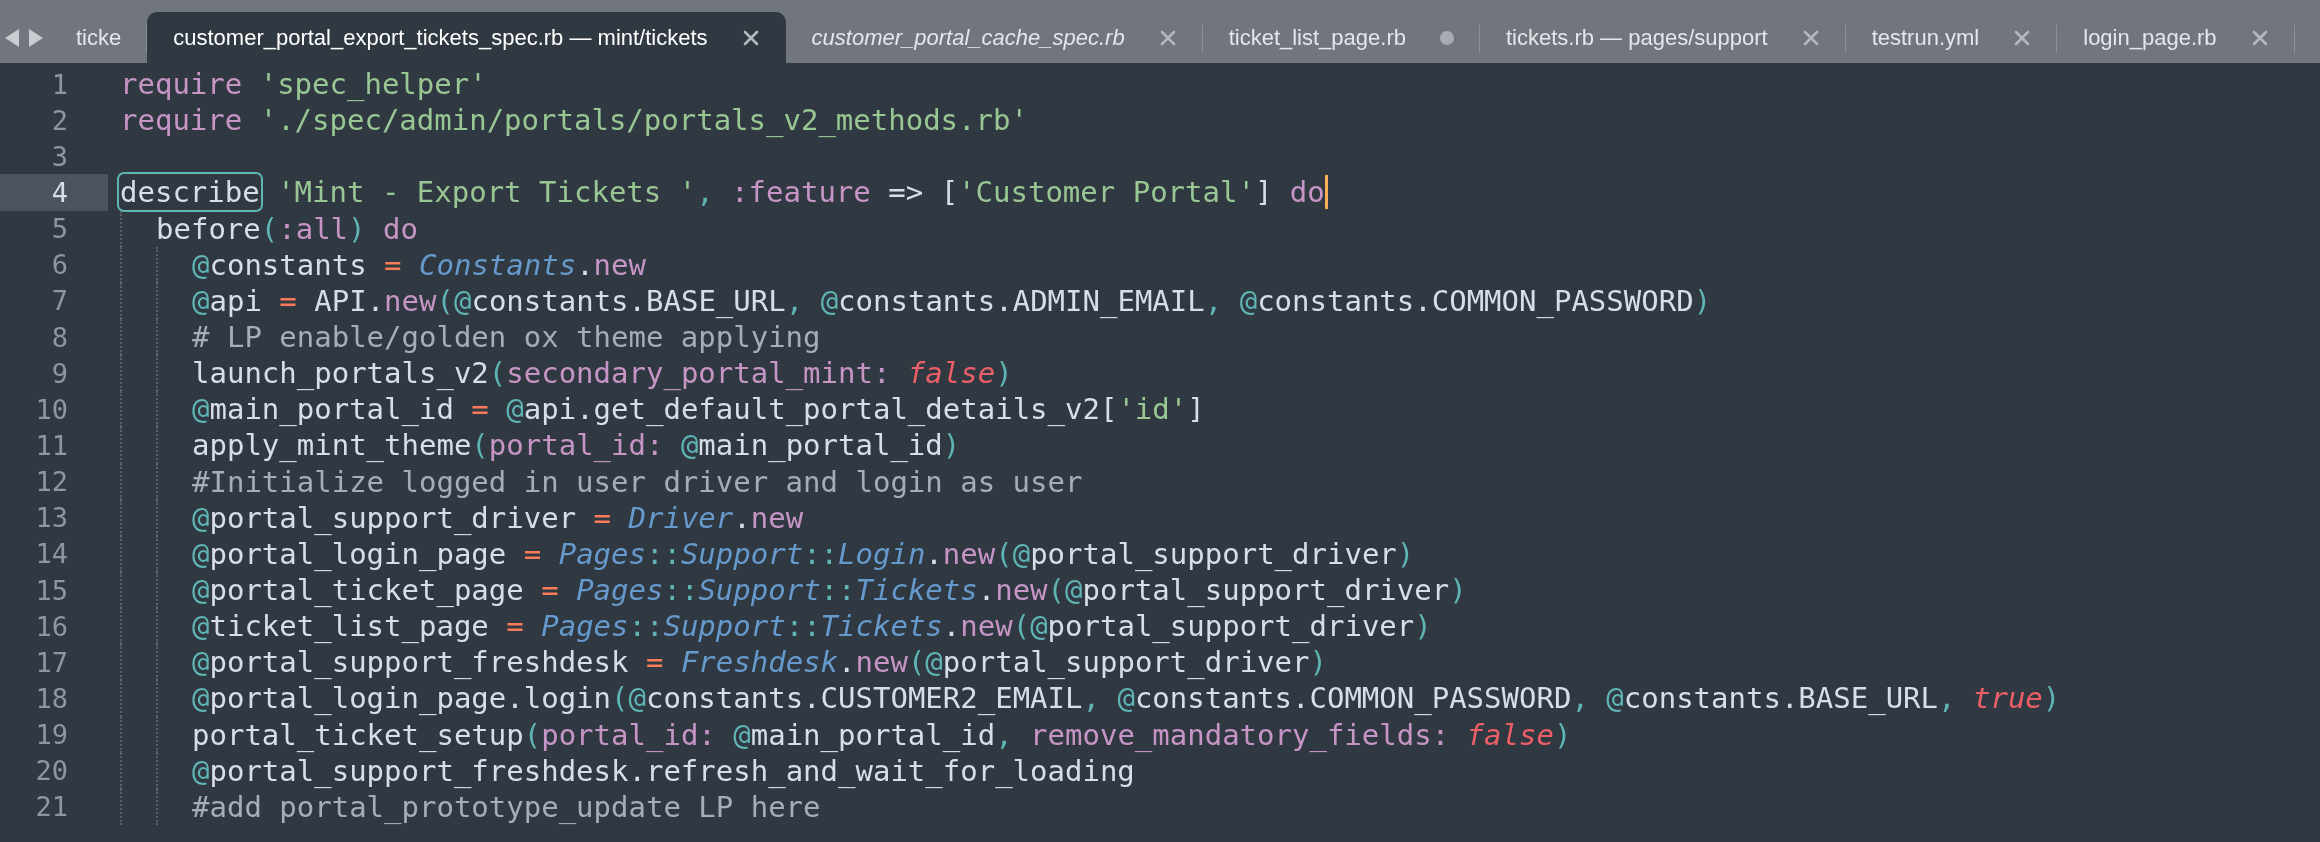 This screenshot has height=842, width=2320. Describe the element at coordinates (1951, 37) in the screenshot. I see `editor-tab: testrun.yml` at that location.